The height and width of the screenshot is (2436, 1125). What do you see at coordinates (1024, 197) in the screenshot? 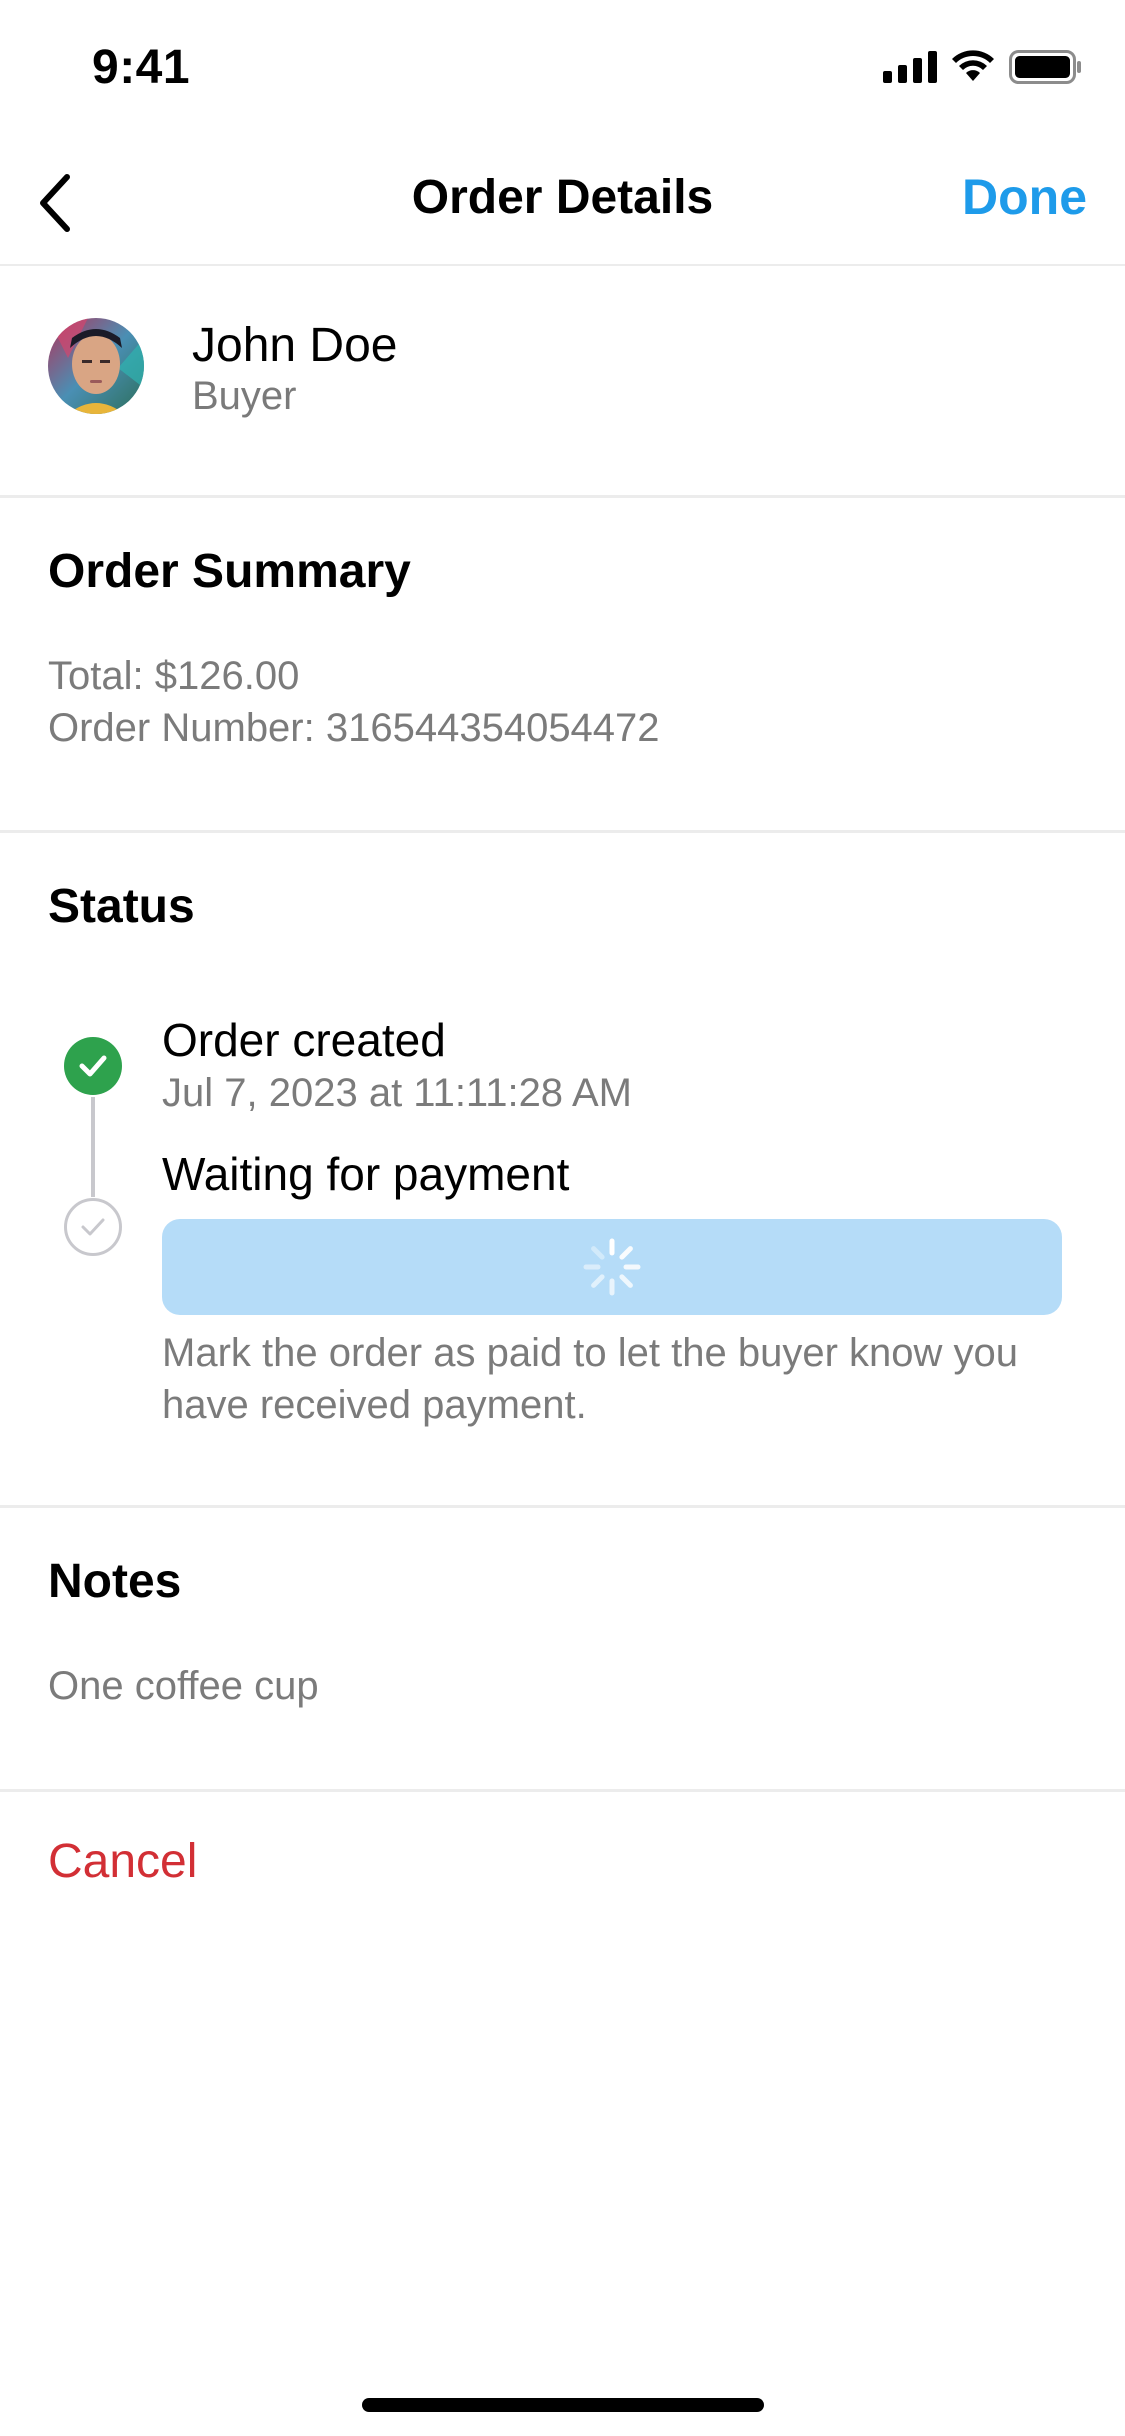
I see `done-button: Done` at bounding box center [1024, 197].